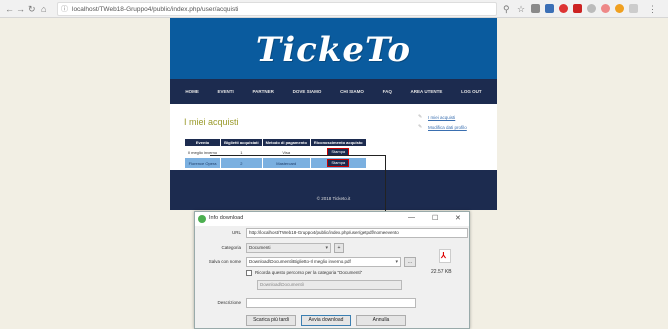 The image size is (668, 329). Describe the element at coordinates (326, 320) in the screenshot. I see `start-download-button: Avvia download` at that location.